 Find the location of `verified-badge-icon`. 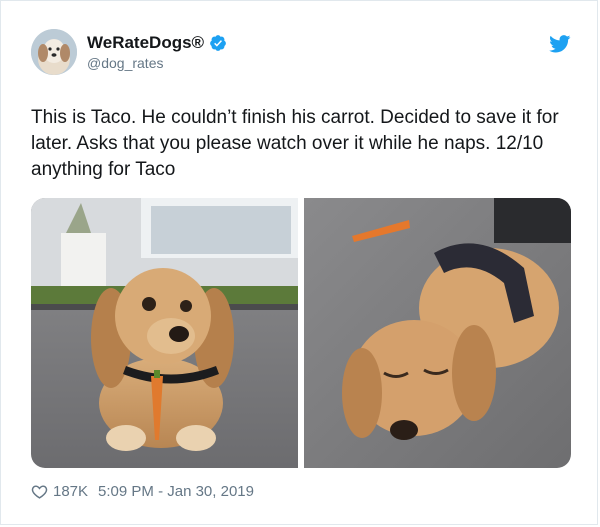

verified-badge-icon is located at coordinates (218, 43).